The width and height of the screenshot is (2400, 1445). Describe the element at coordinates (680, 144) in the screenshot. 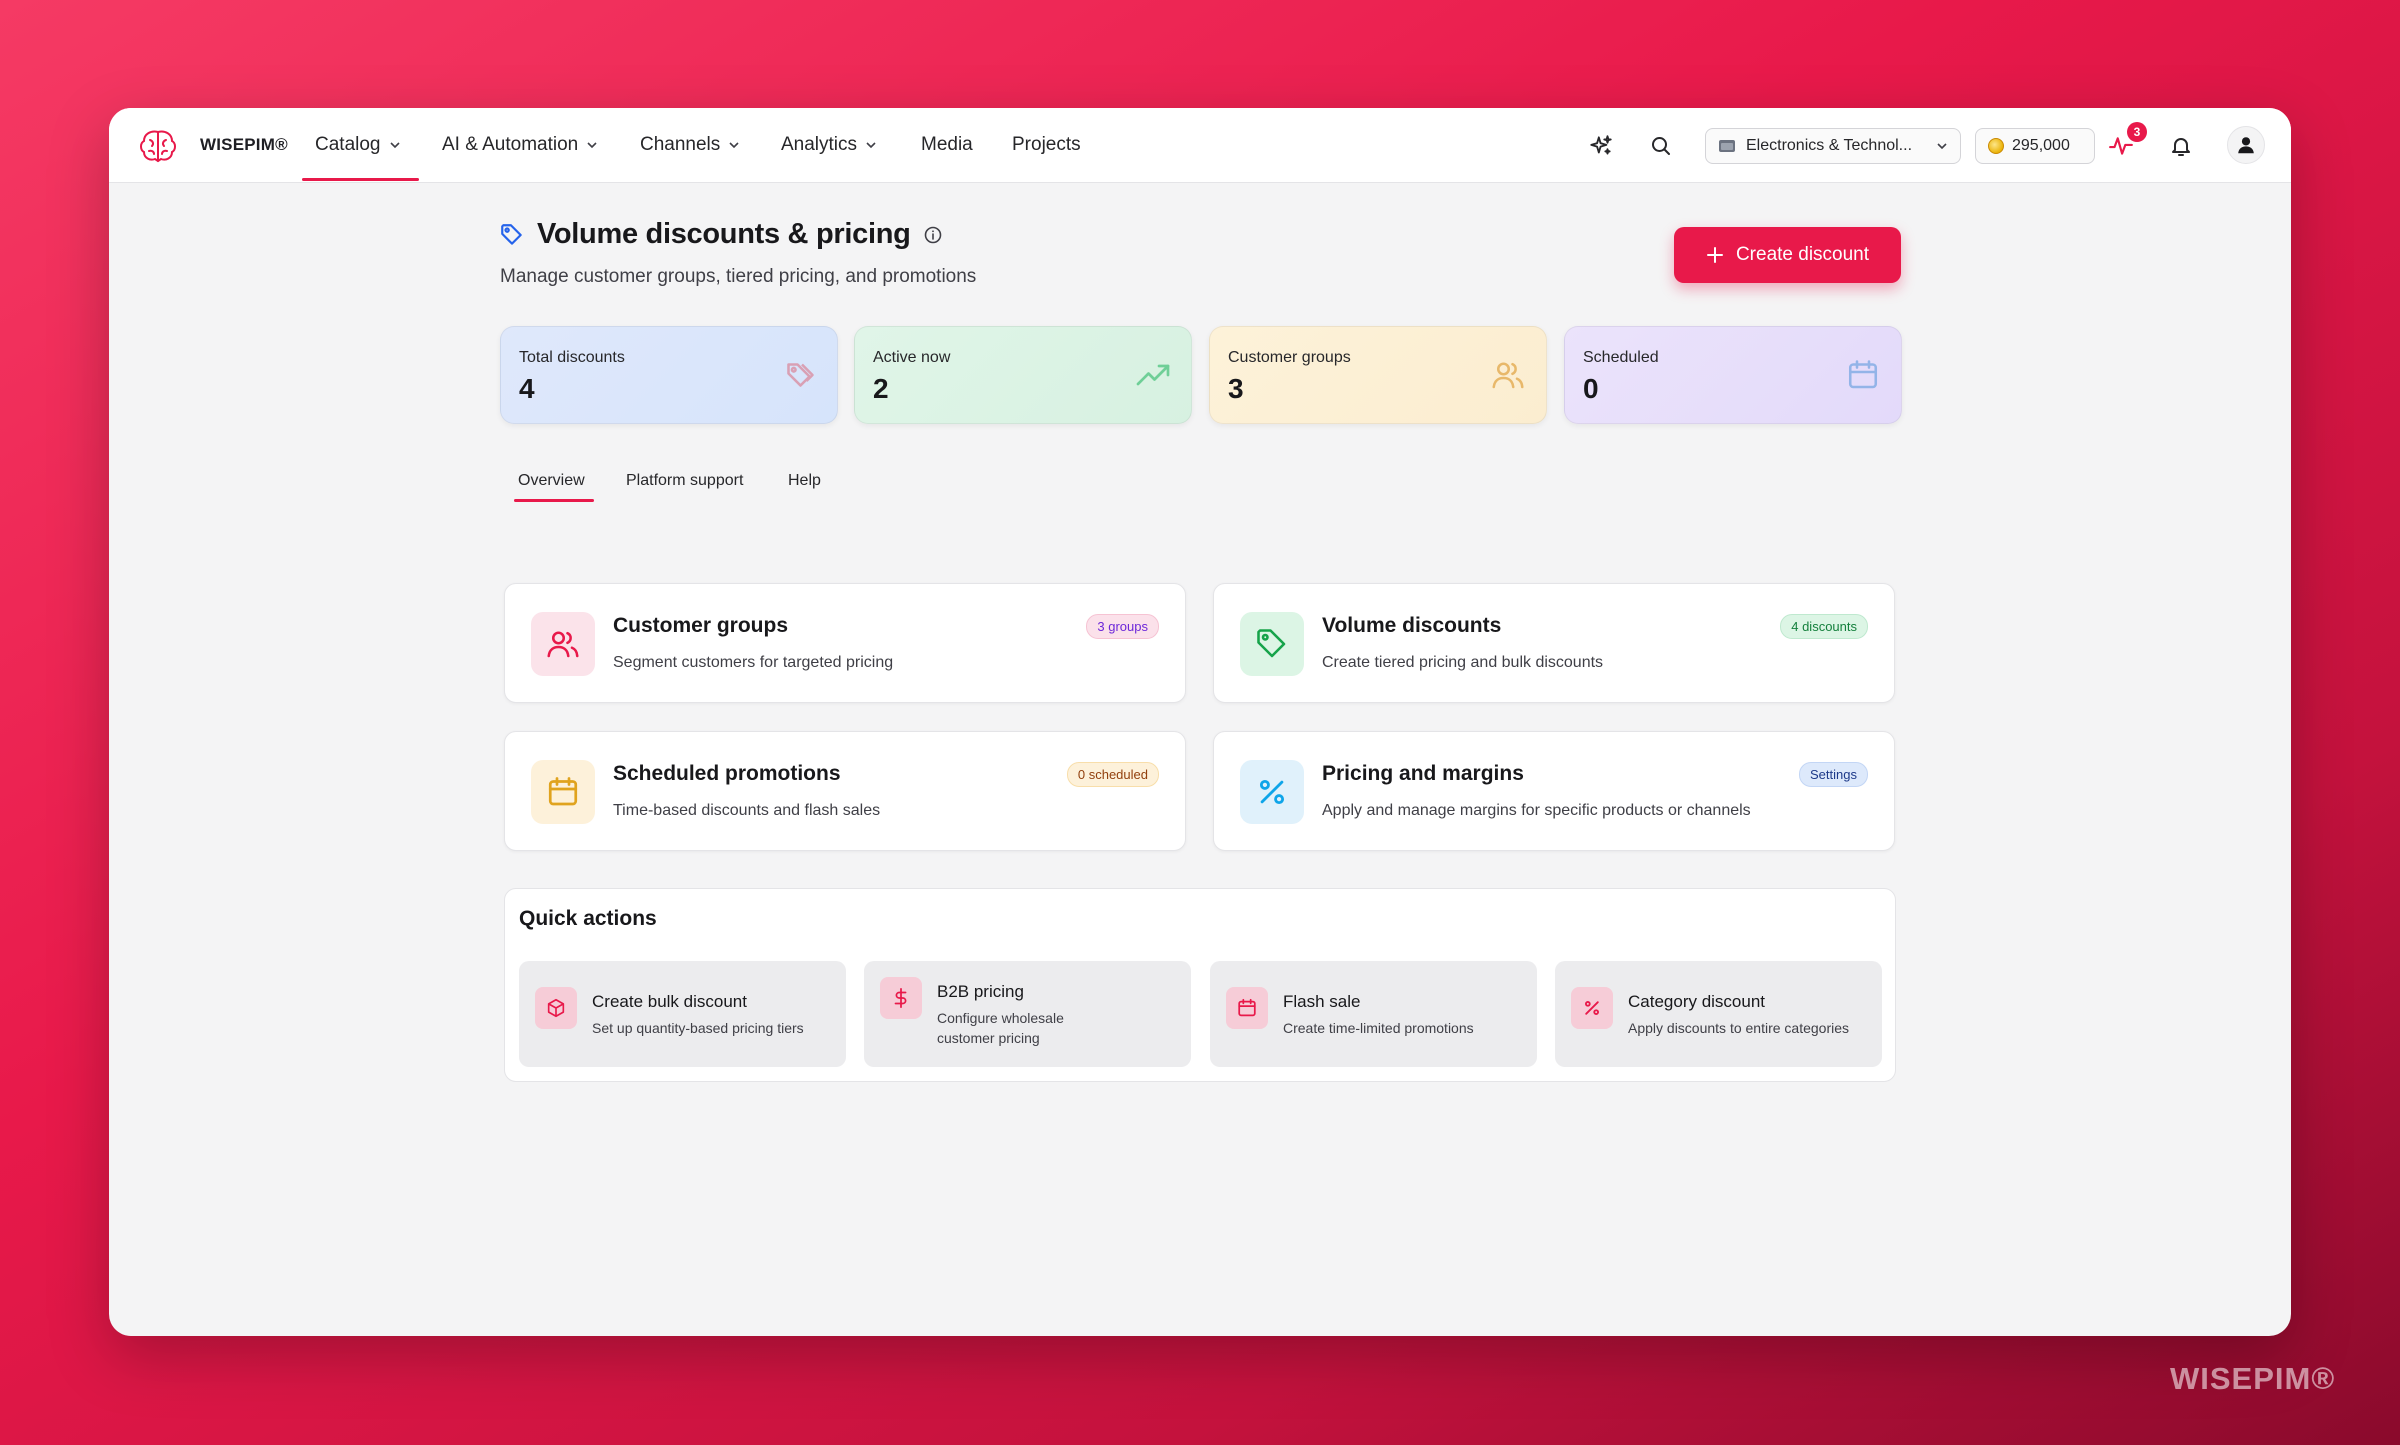

I see `nav-channels-label: Channels` at that location.